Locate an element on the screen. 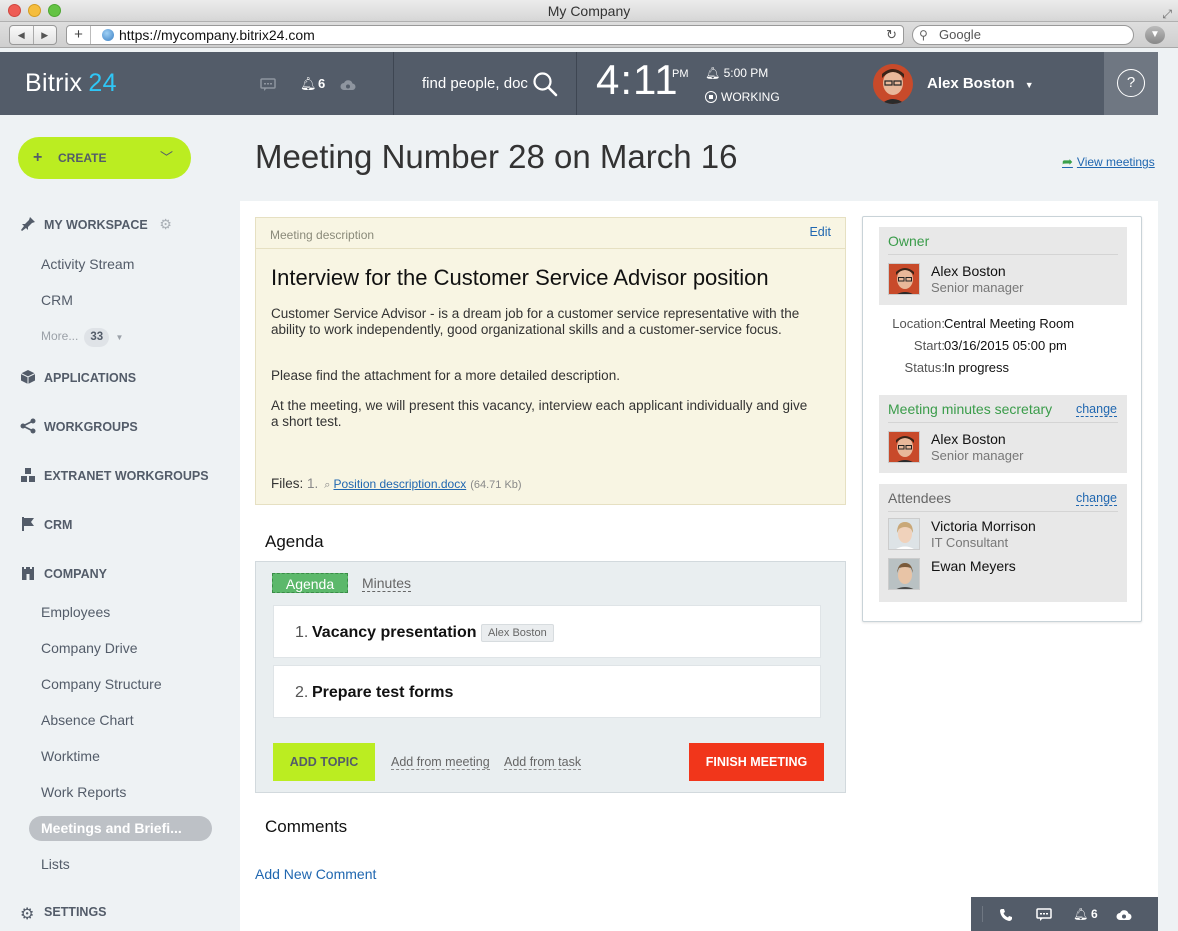 Image resolution: width=1178 pixels, height=931 pixels. sidebar-section-my-workspace: MY WORKSPACE ⚙ is located at coordinates (96, 224).